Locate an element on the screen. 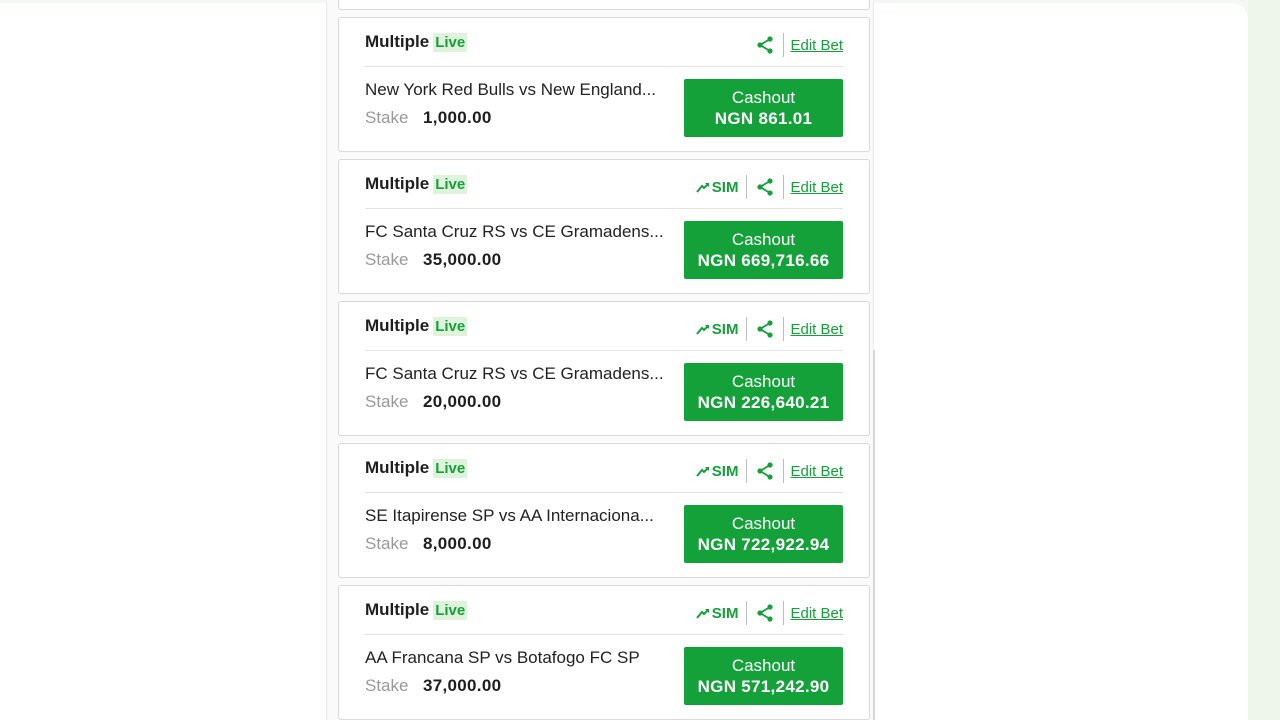 The height and width of the screenshot is (720, 1280). cashout-button: Cashout NGN 861.01 is located at coordinates (763, 108).